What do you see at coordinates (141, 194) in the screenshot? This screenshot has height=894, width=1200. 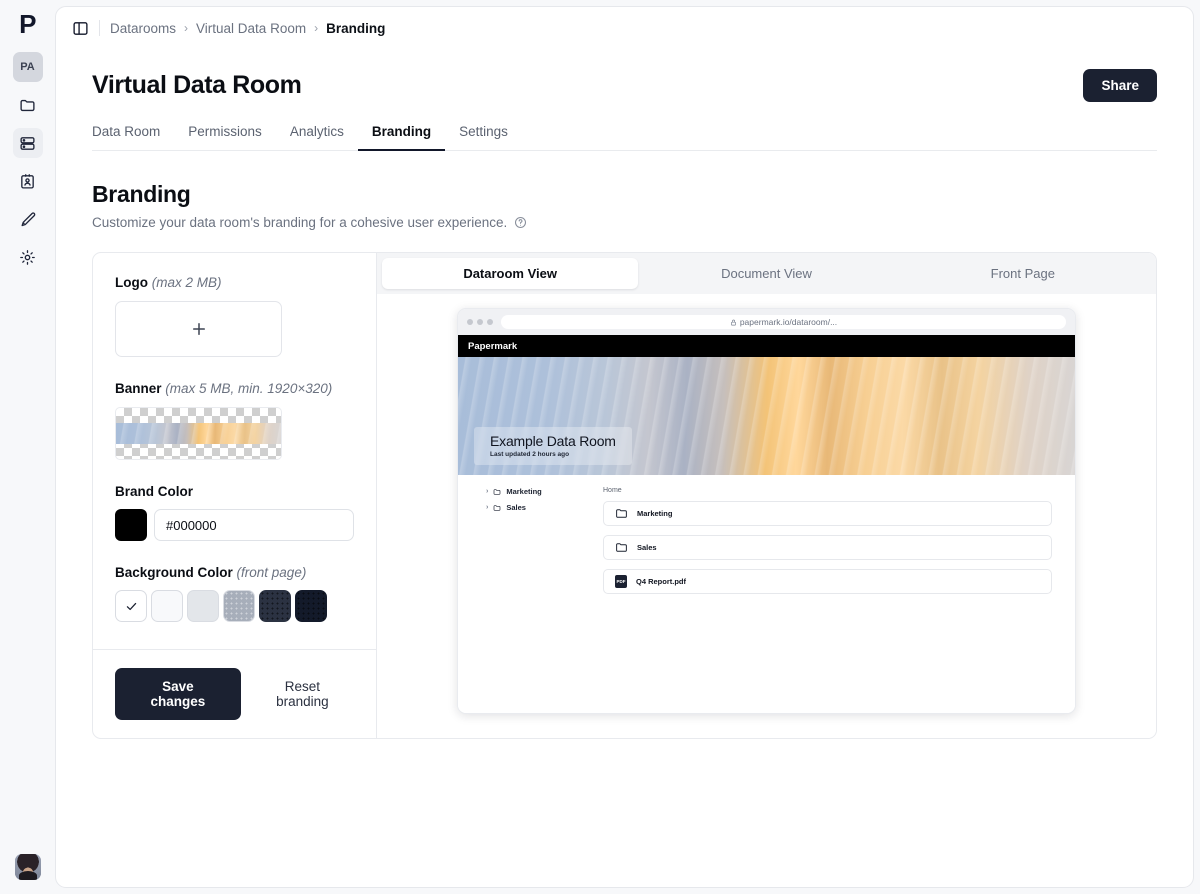 I see `section-title: Branding` at bounding box center [141, 194].